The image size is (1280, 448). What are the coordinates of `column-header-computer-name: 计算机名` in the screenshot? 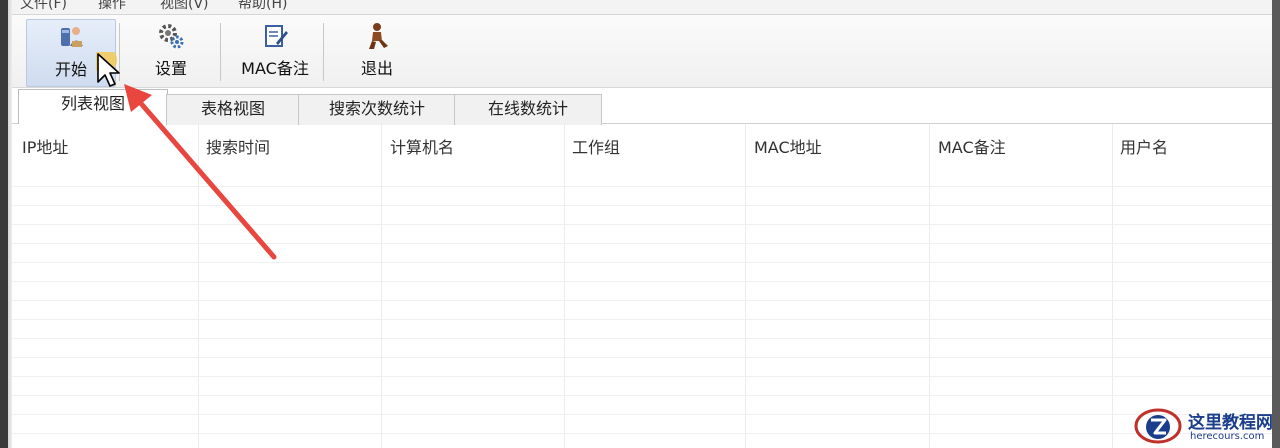 It's located at (422, 146).